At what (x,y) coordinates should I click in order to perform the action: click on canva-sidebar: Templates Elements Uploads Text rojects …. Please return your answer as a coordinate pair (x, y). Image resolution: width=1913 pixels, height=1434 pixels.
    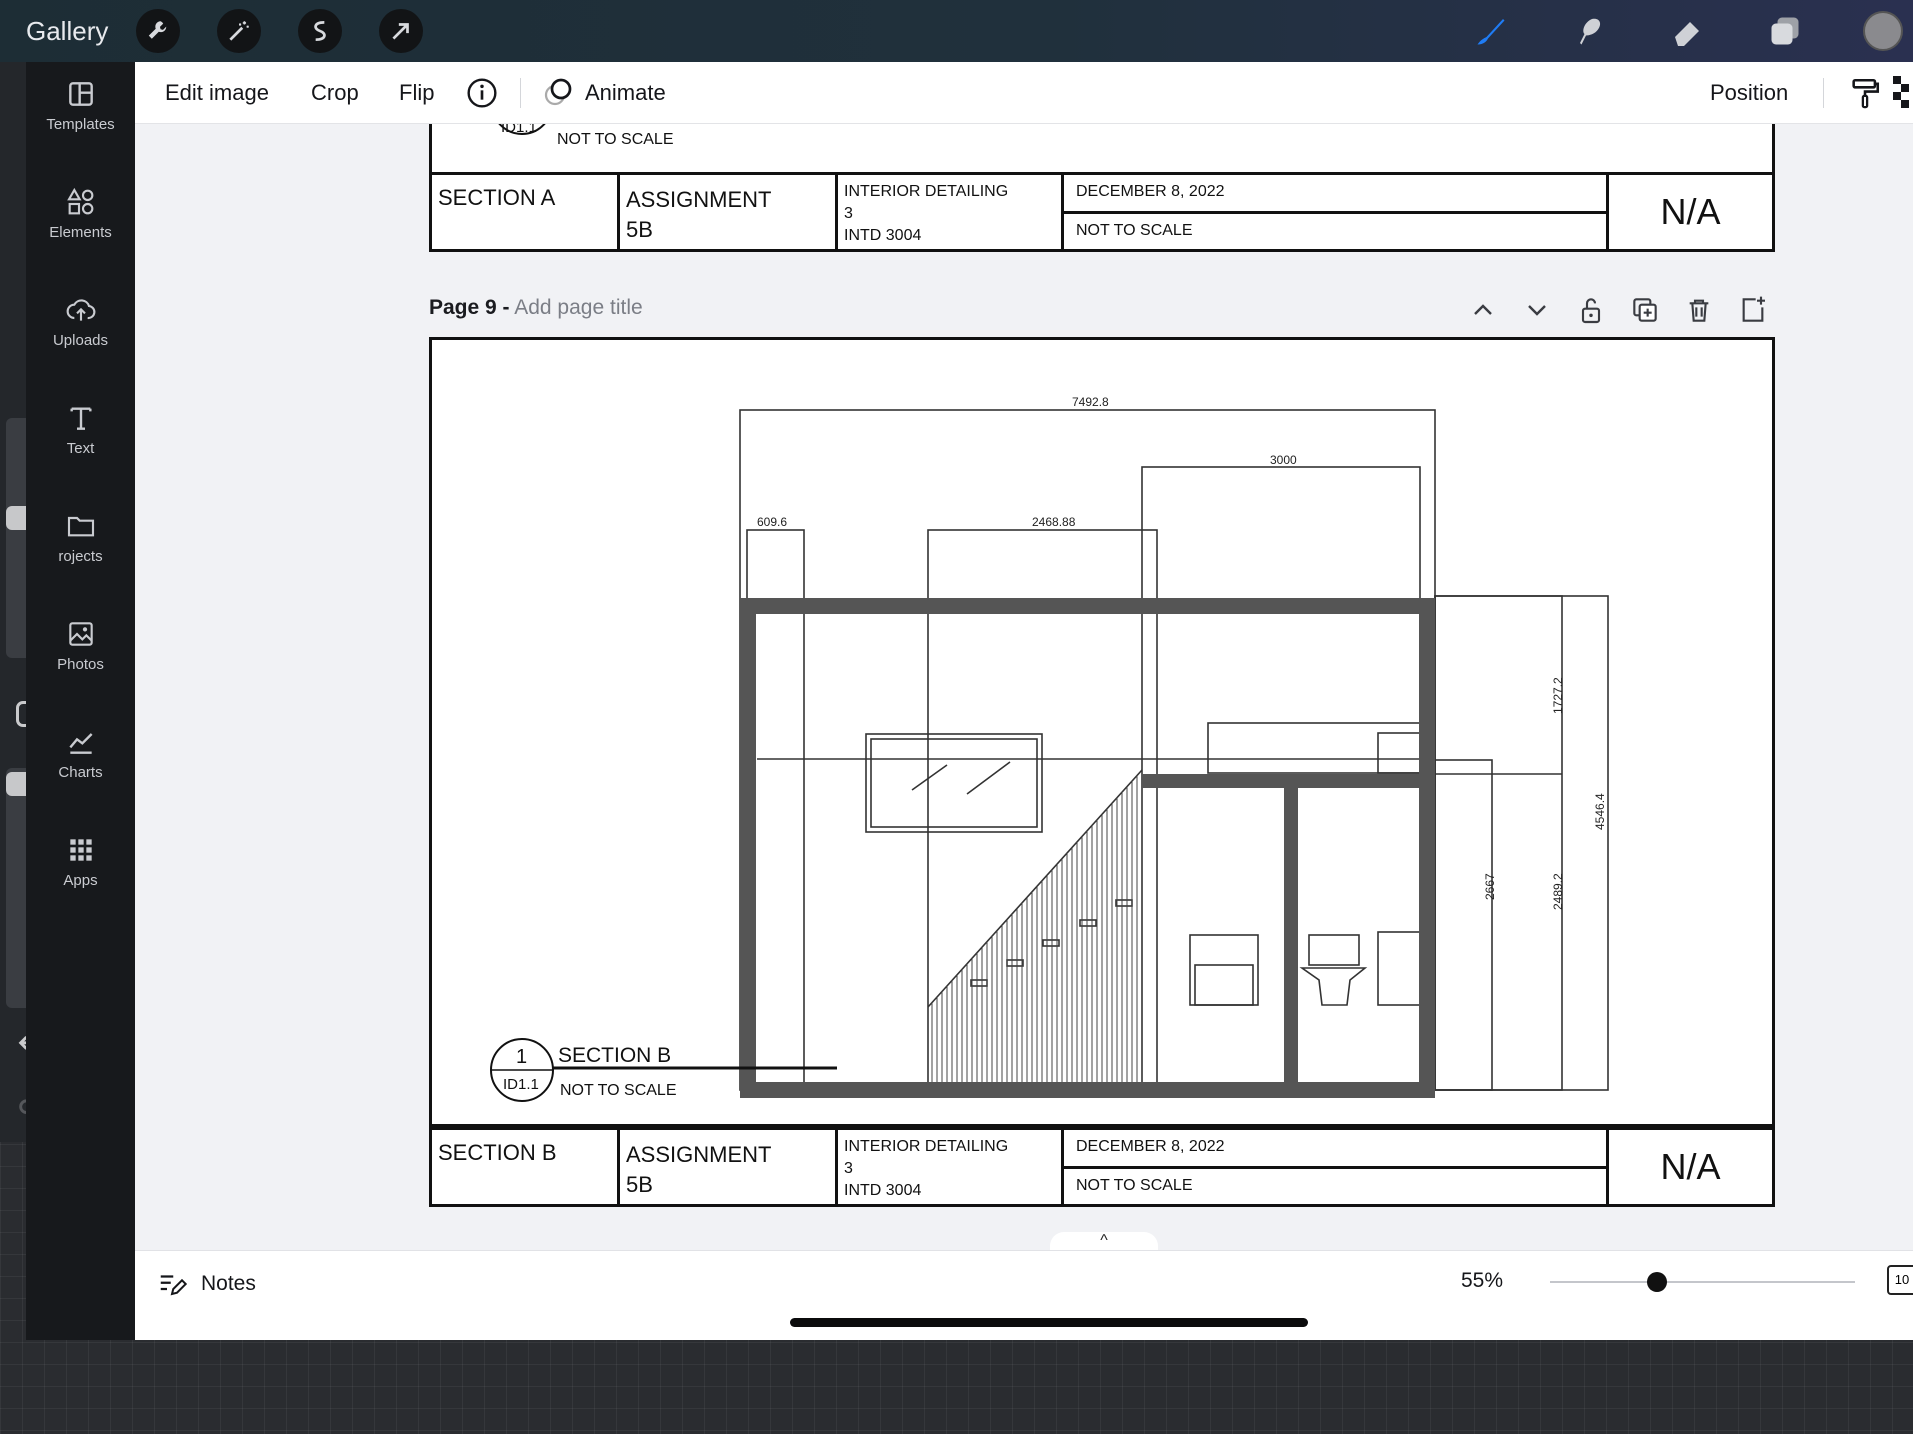
    Looking at the image, I should click on (80, 701).